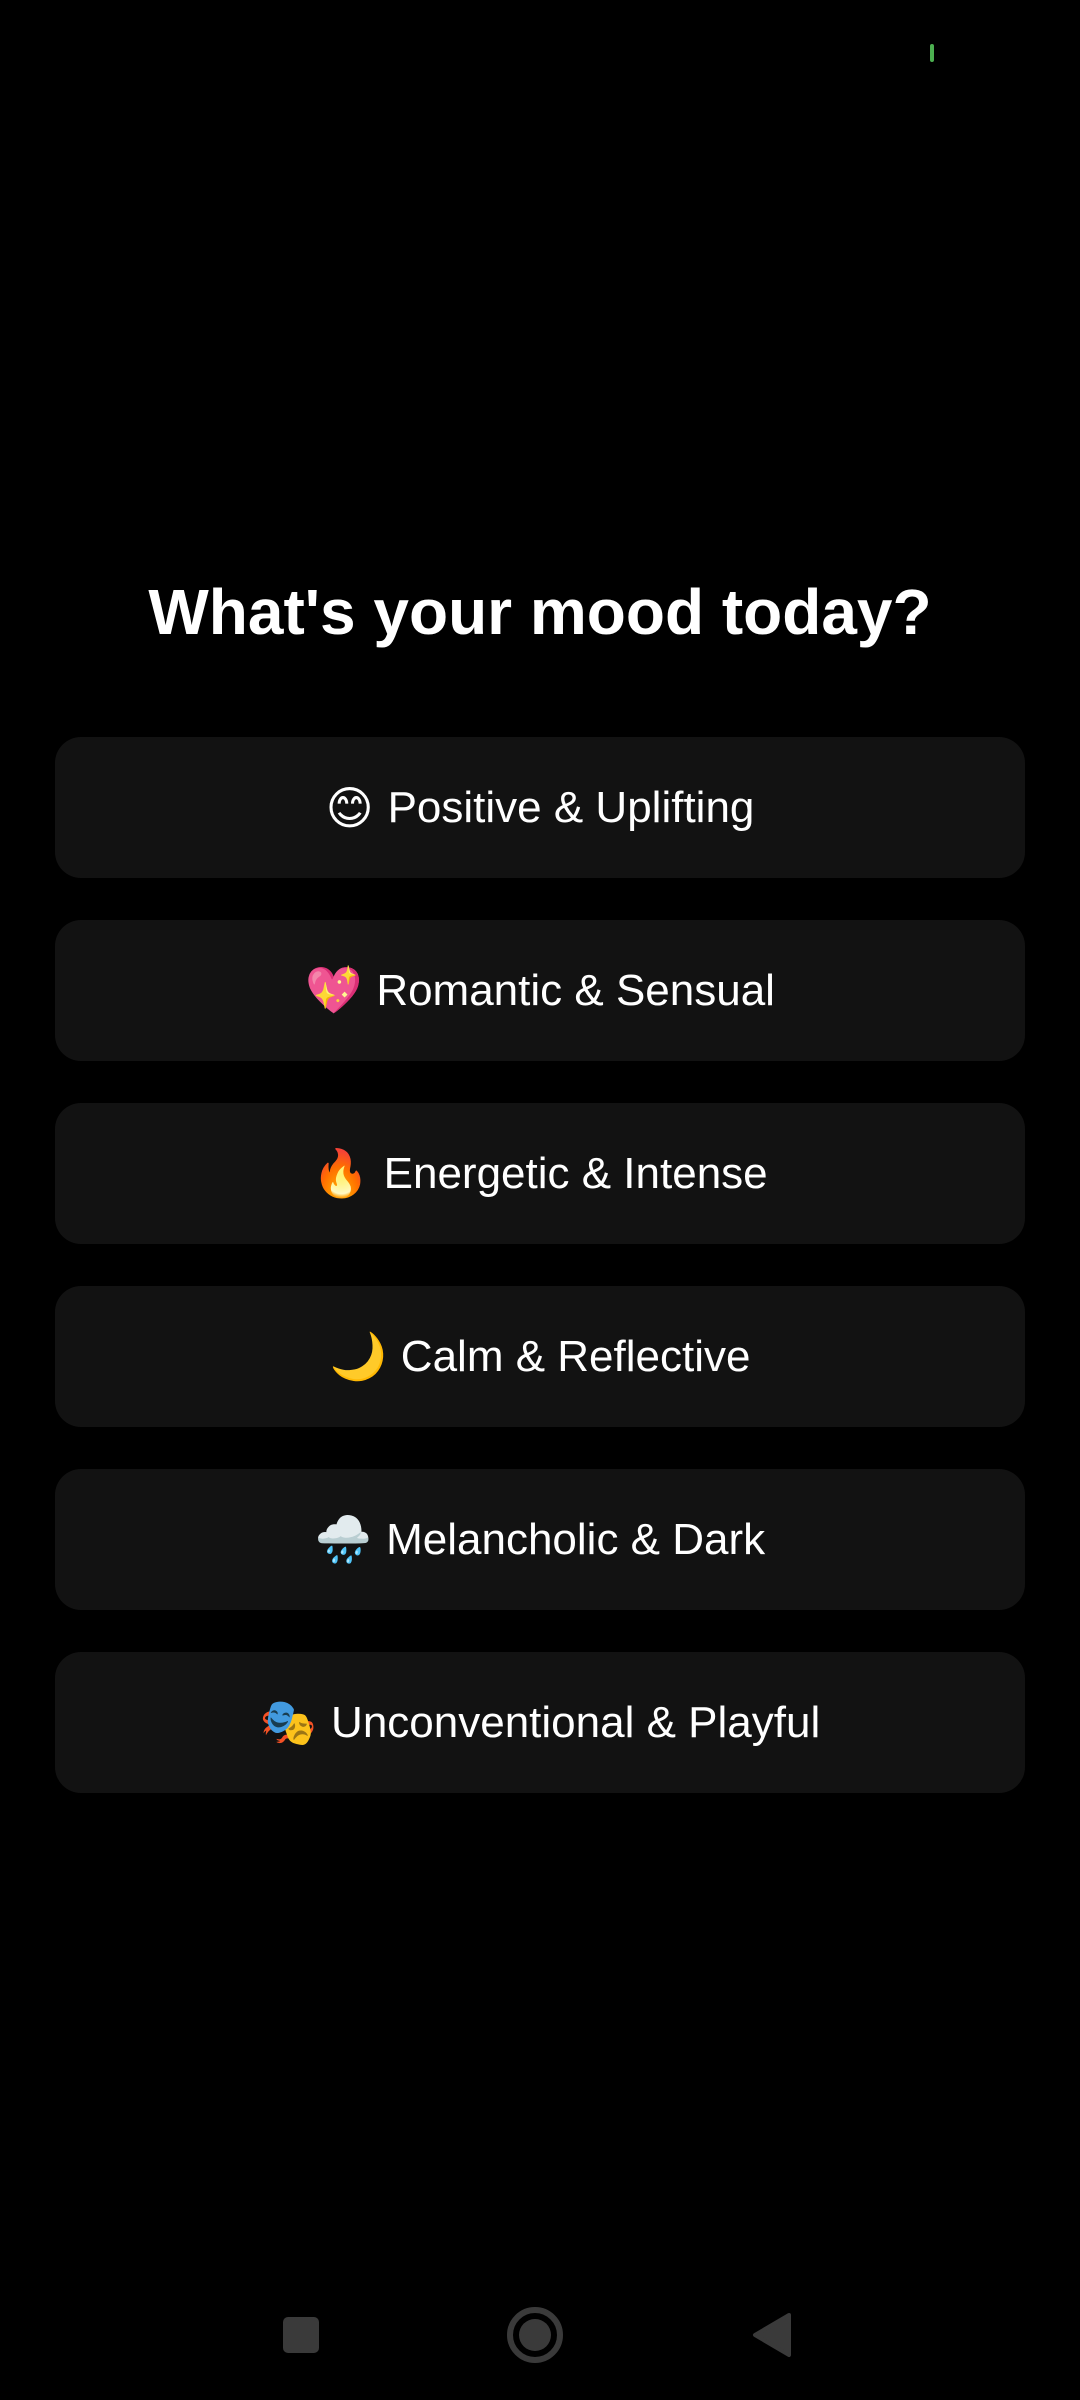 Image resolution: width=1080 pixels, height=2400 pixels. I want to click on home-icon, so click(535, 2335).